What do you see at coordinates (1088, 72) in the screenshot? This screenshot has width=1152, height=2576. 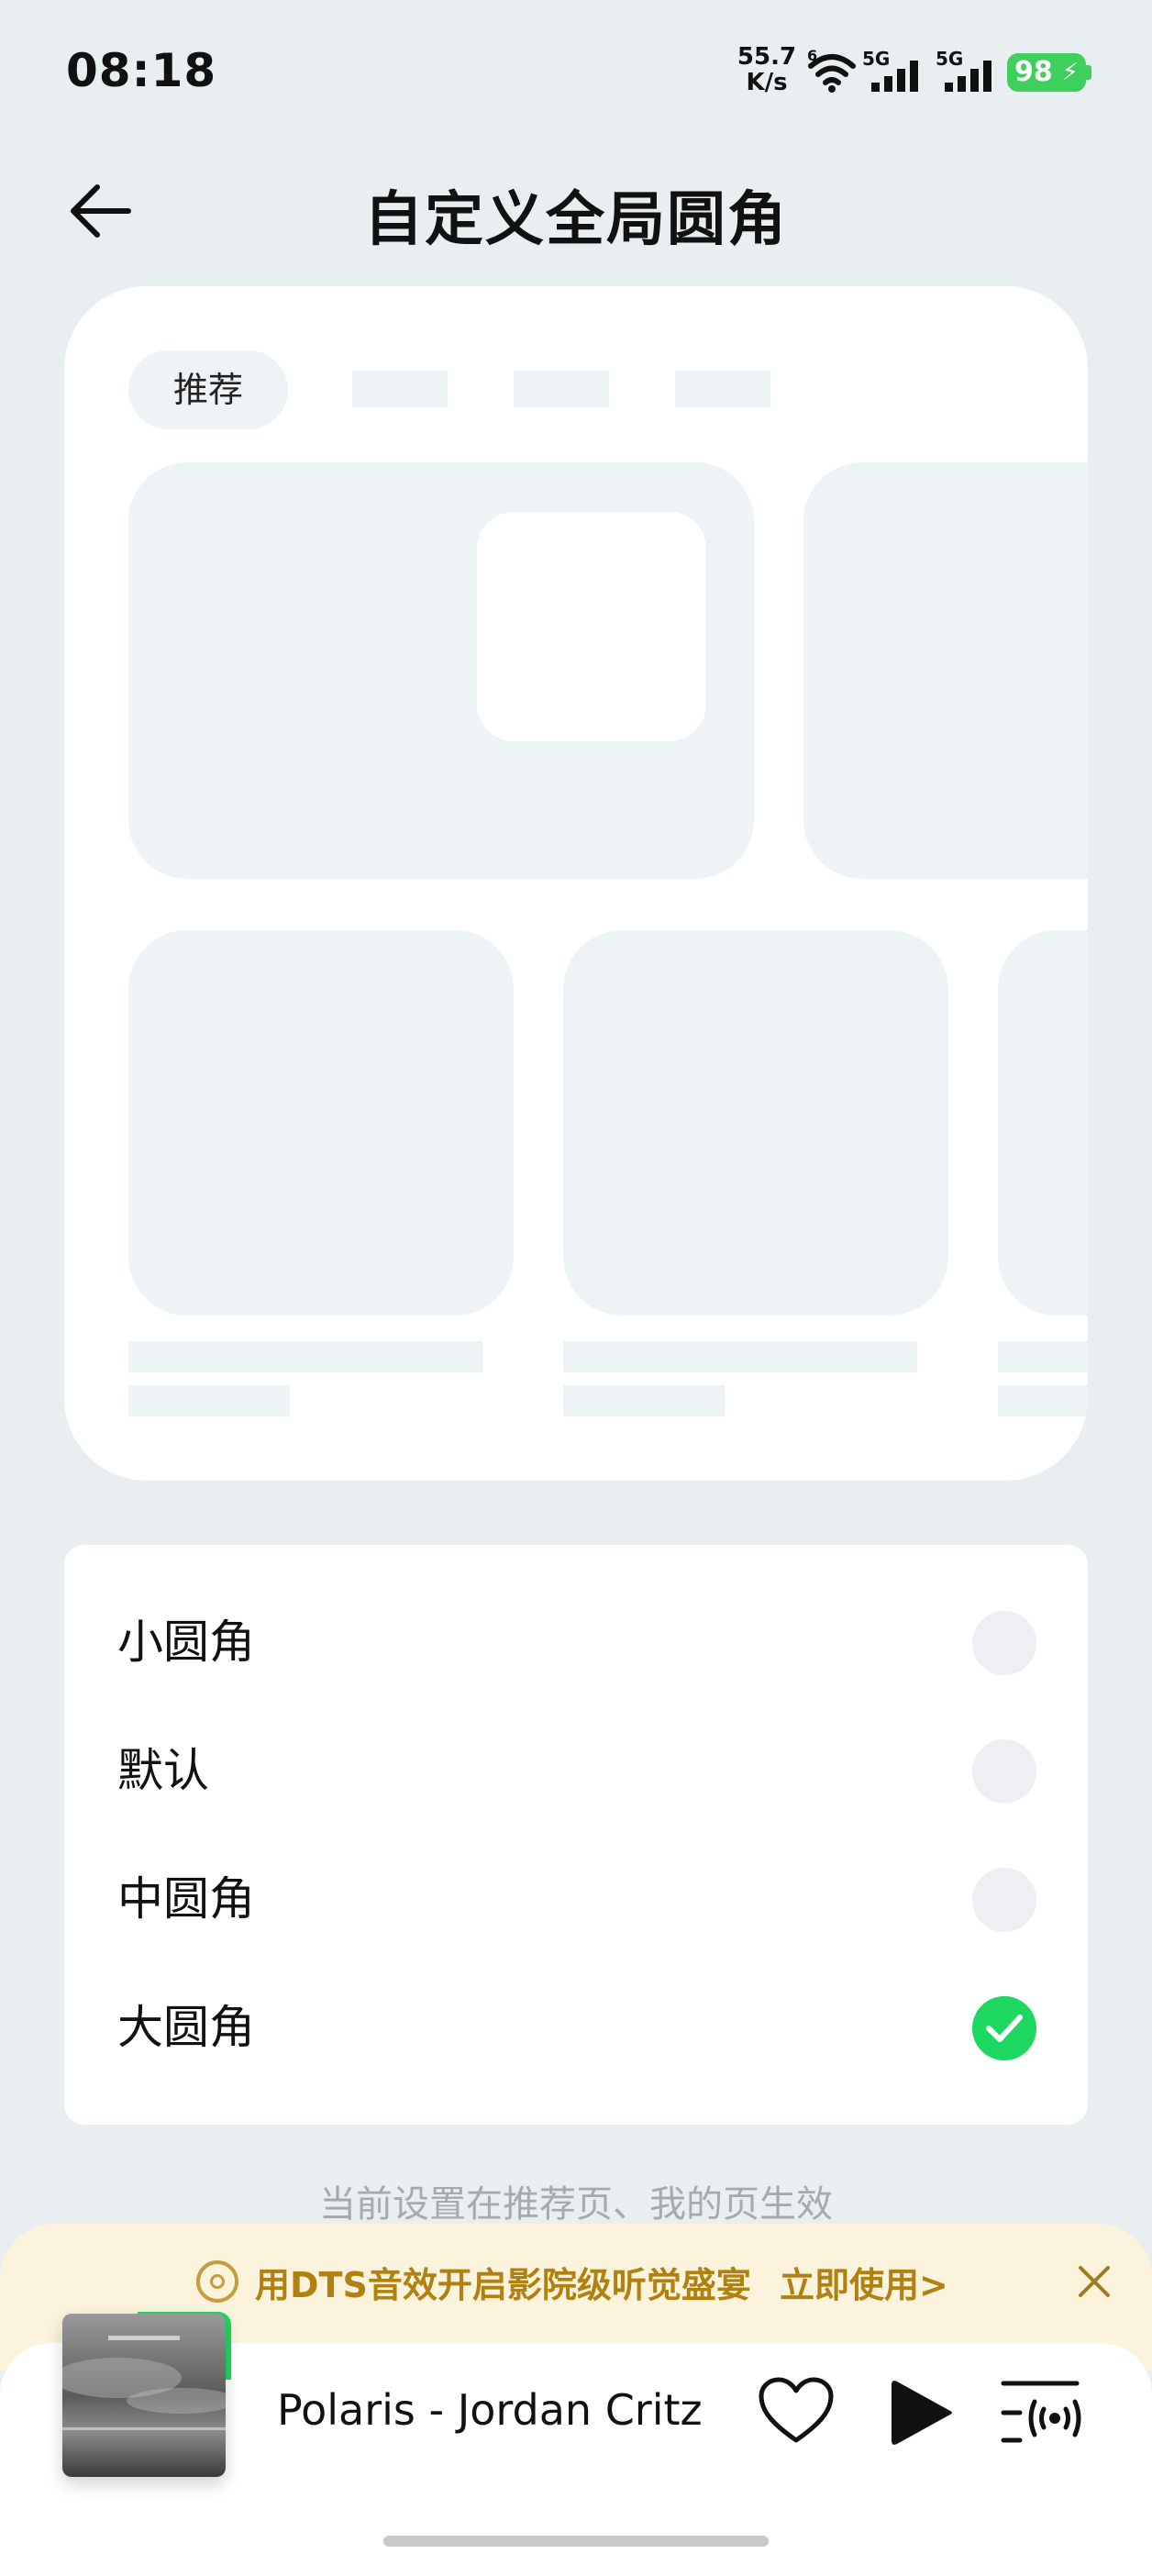 I see `battery-tip` at bounding box center [1088, 72].